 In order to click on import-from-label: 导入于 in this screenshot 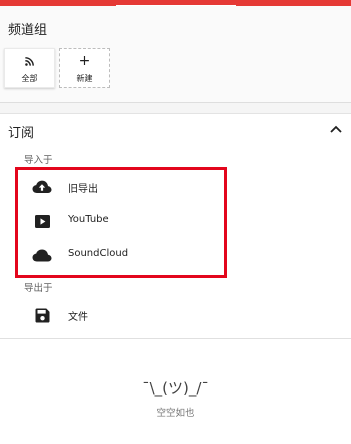, I will do `click(38, 160)`.